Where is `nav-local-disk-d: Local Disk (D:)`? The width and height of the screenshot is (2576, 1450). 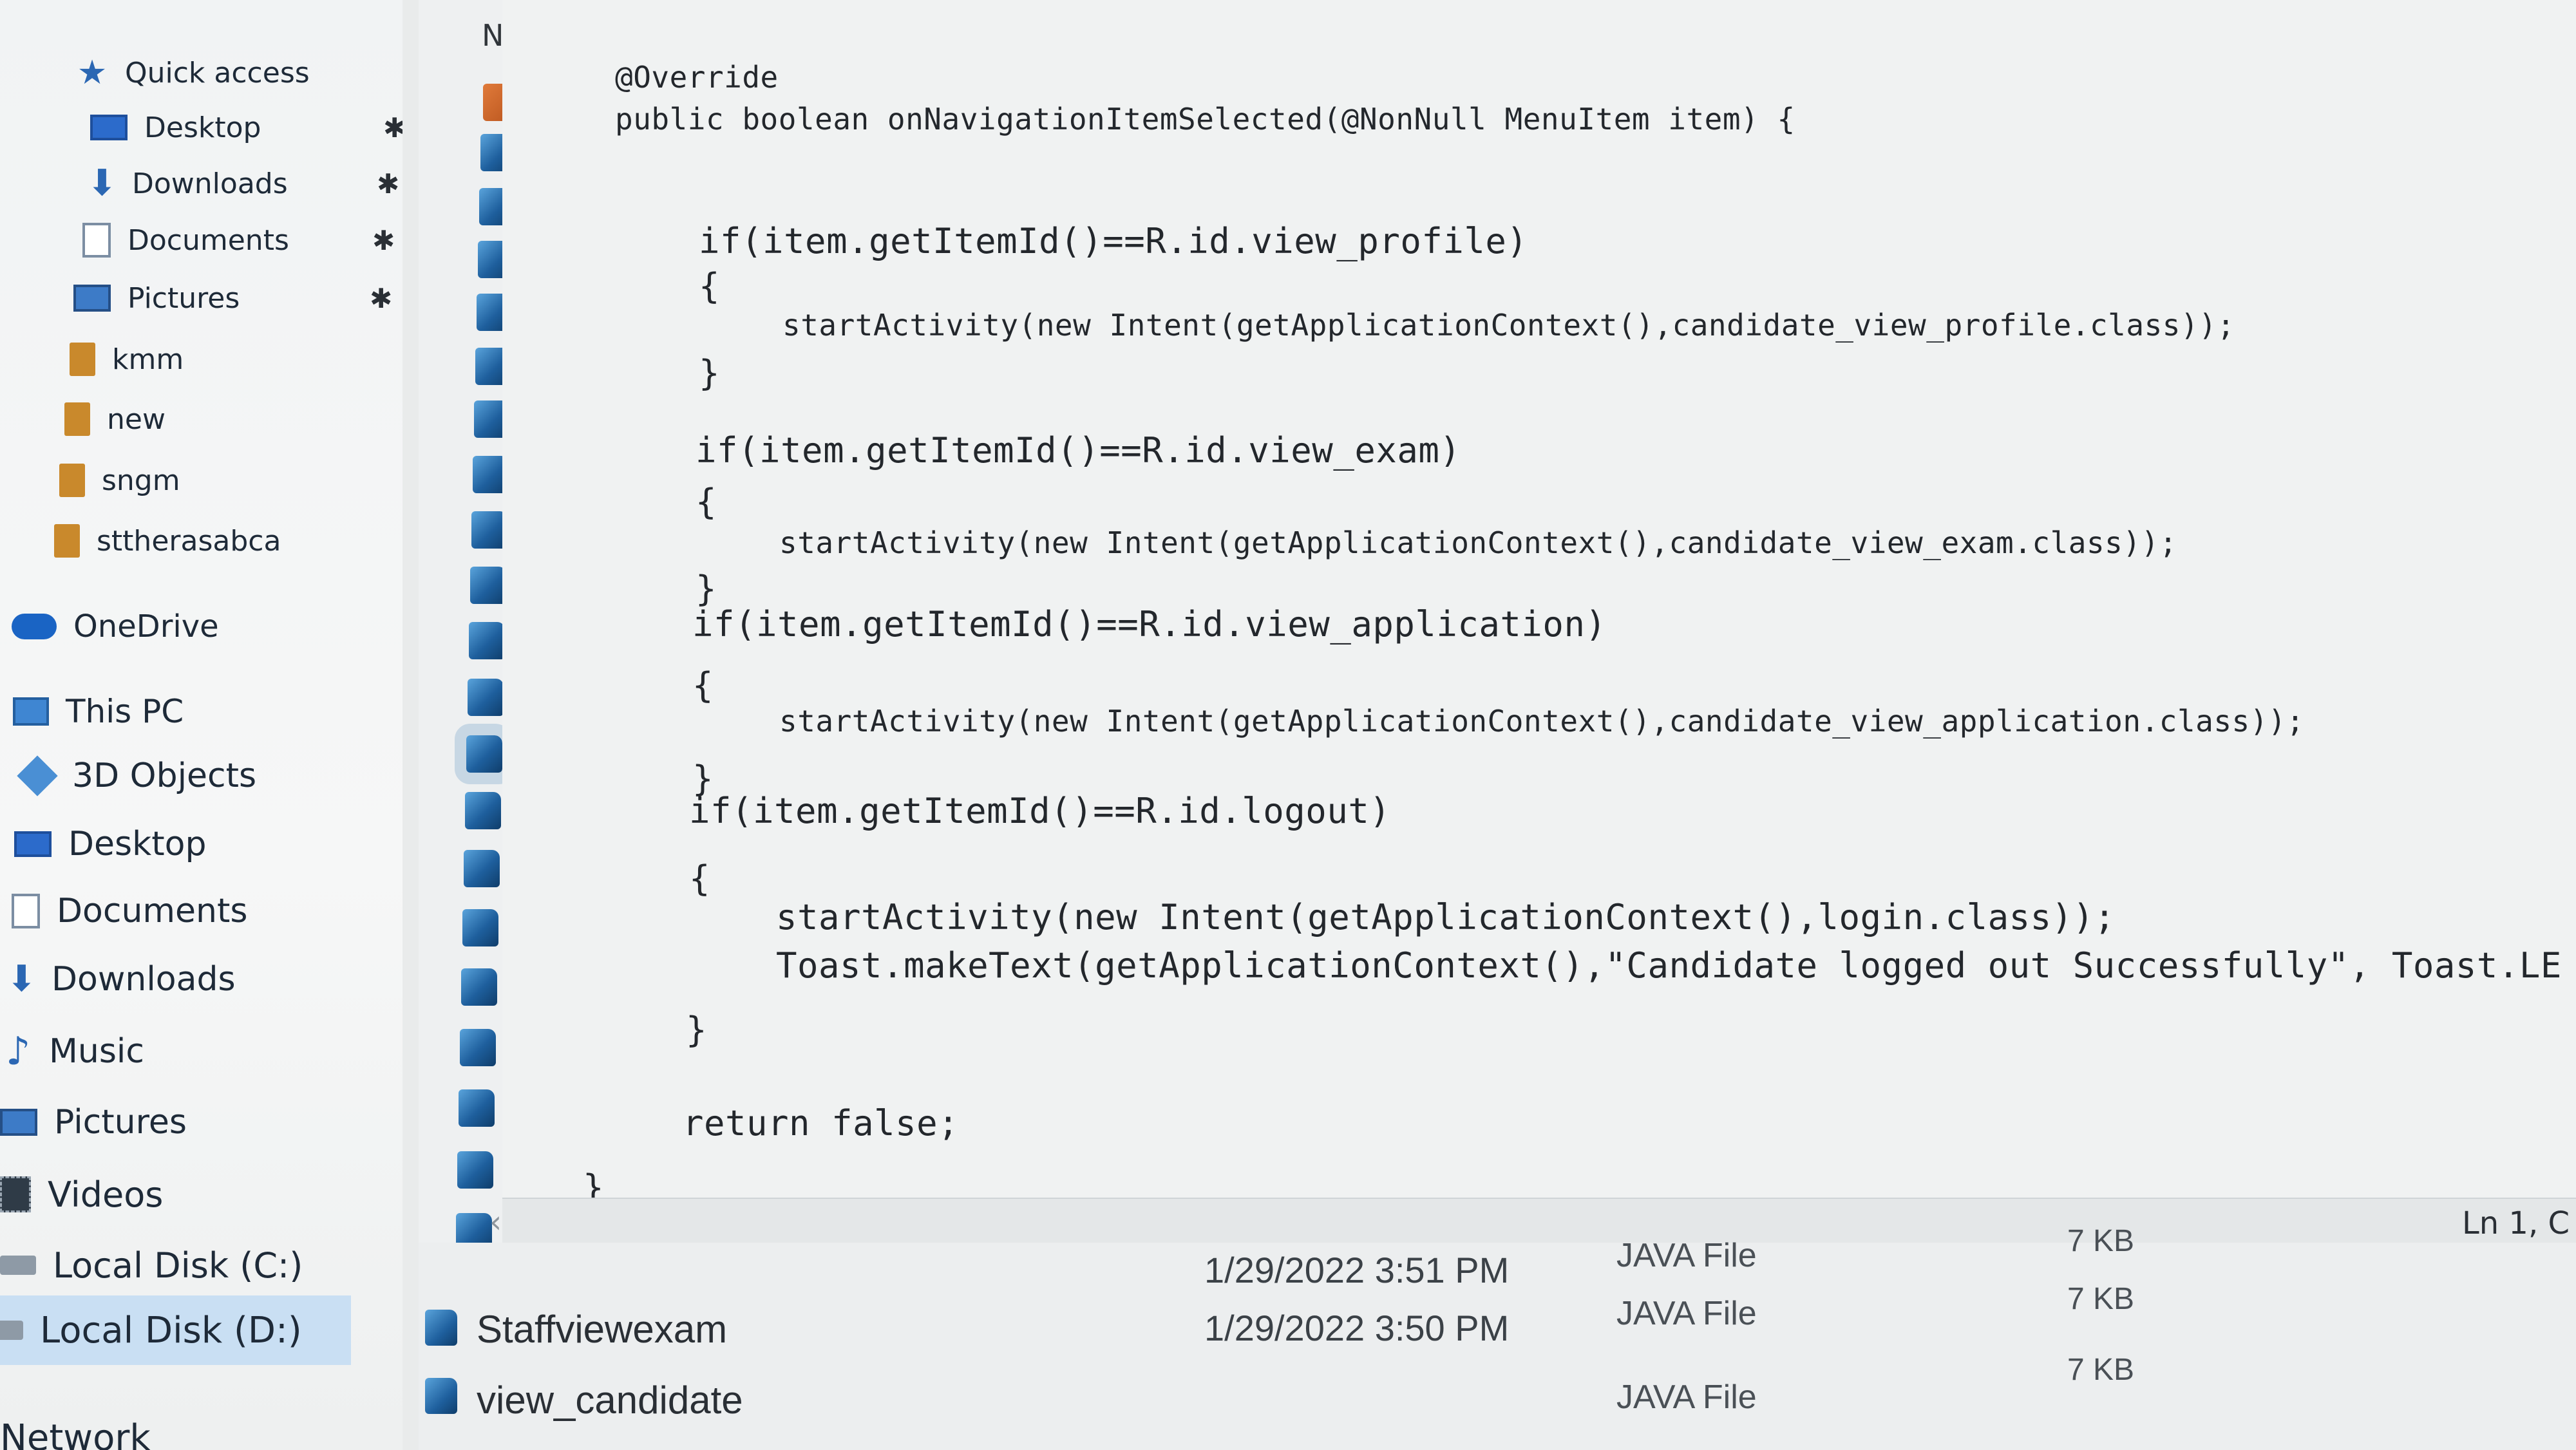 nav-local-disk-d: Local Disk (D:) is located at coordinates (175, 1330).